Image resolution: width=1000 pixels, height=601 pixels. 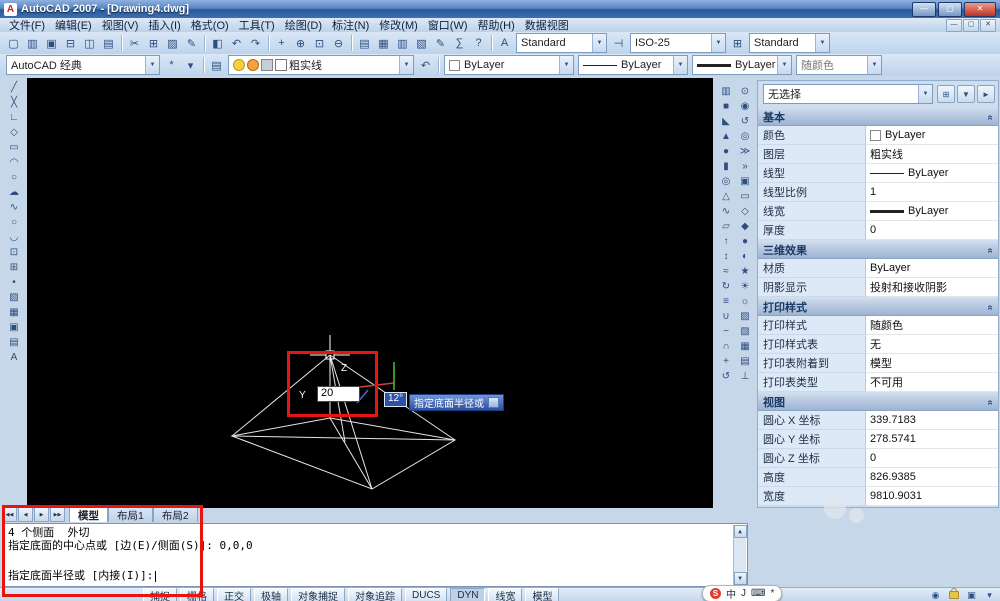 I want to click on tray-windows-icon: ▣, so click(x=971, y=595).